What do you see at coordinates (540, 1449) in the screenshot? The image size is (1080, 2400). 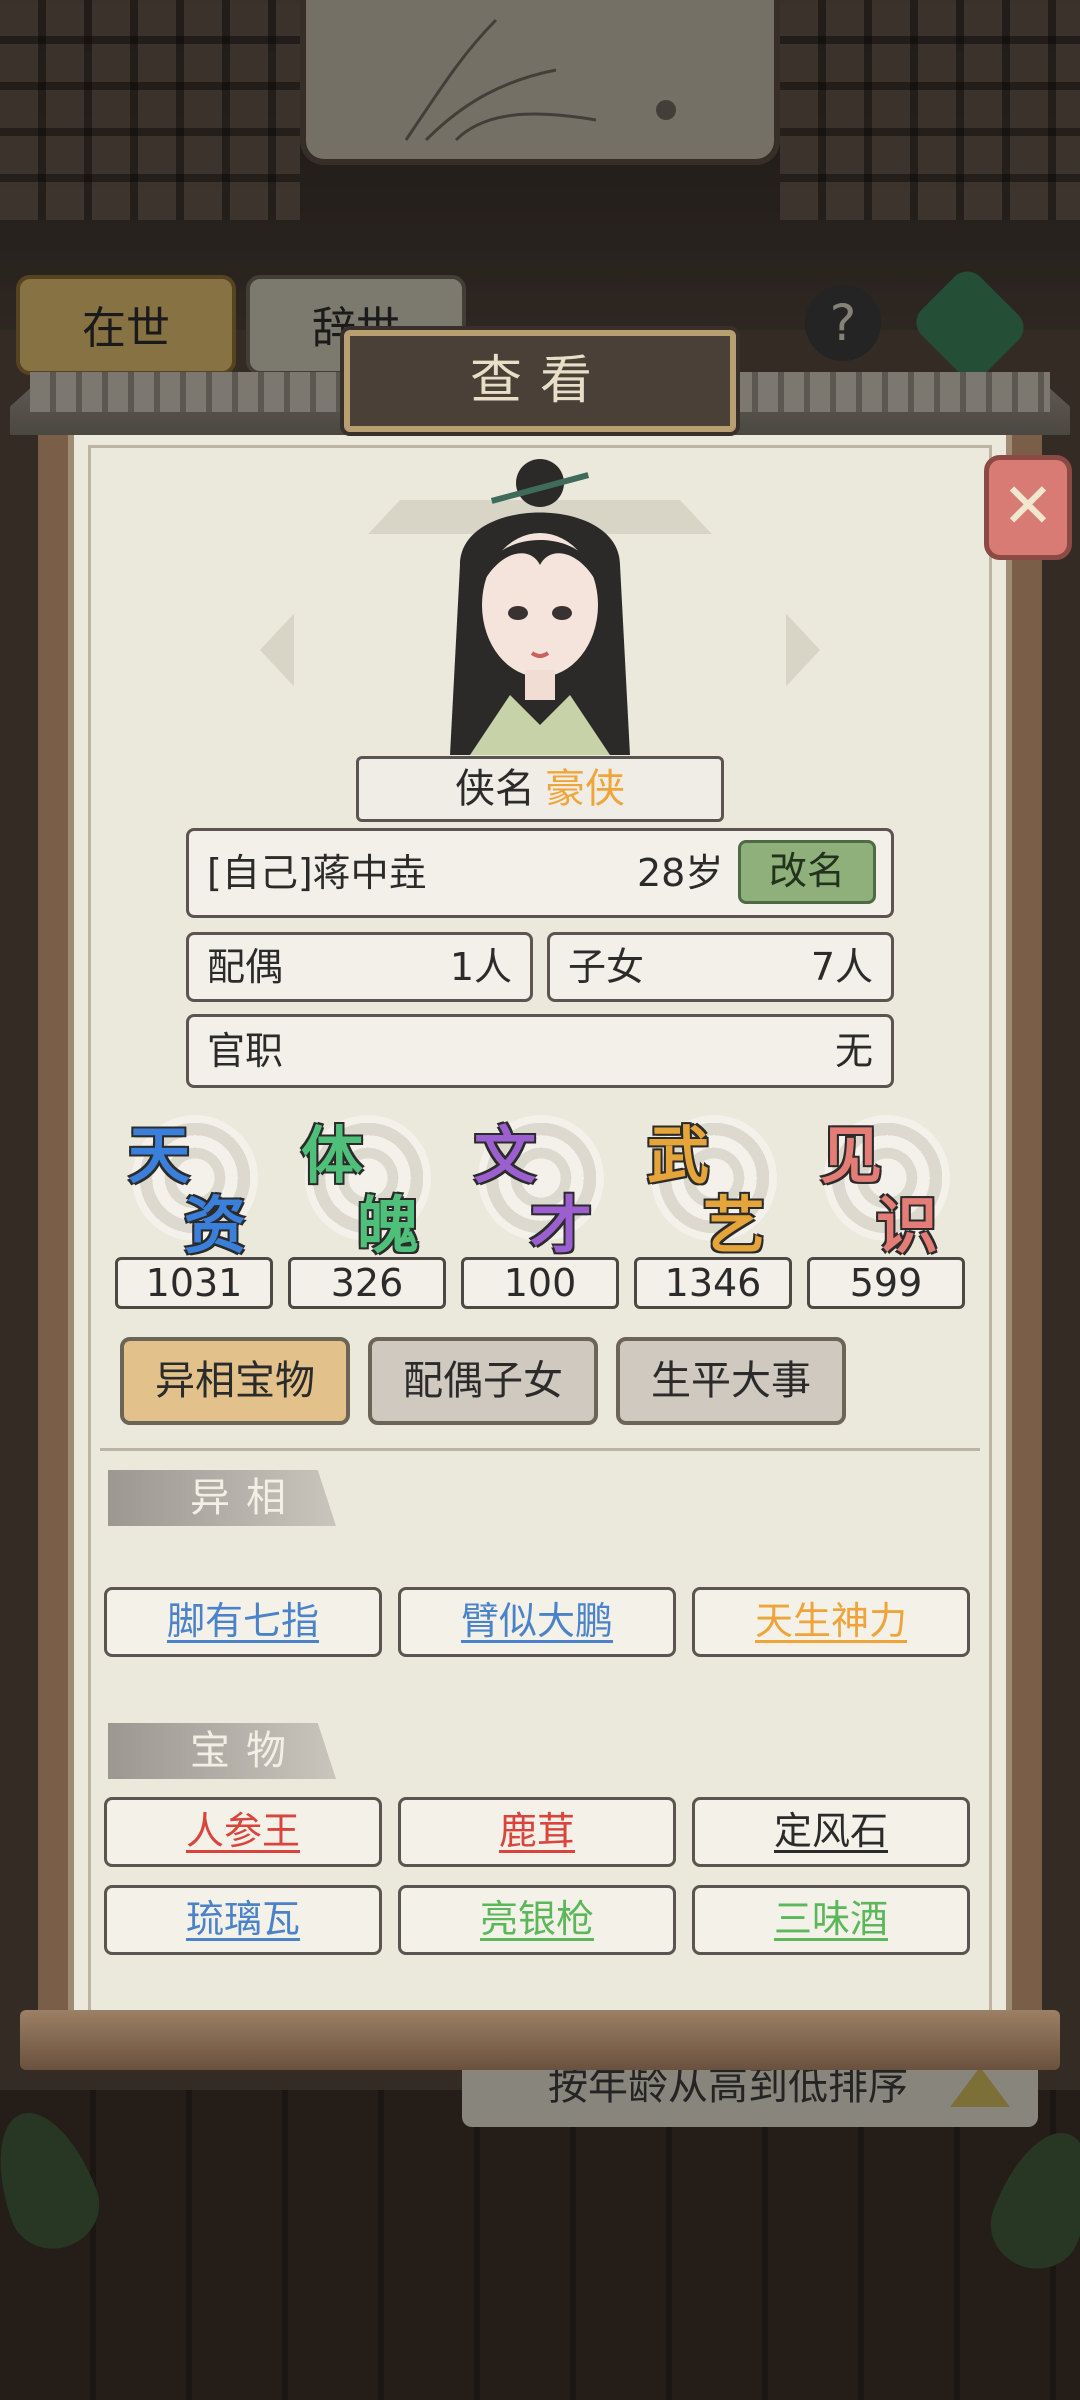 I see `section-divider` at bounding box center [540, 1449].